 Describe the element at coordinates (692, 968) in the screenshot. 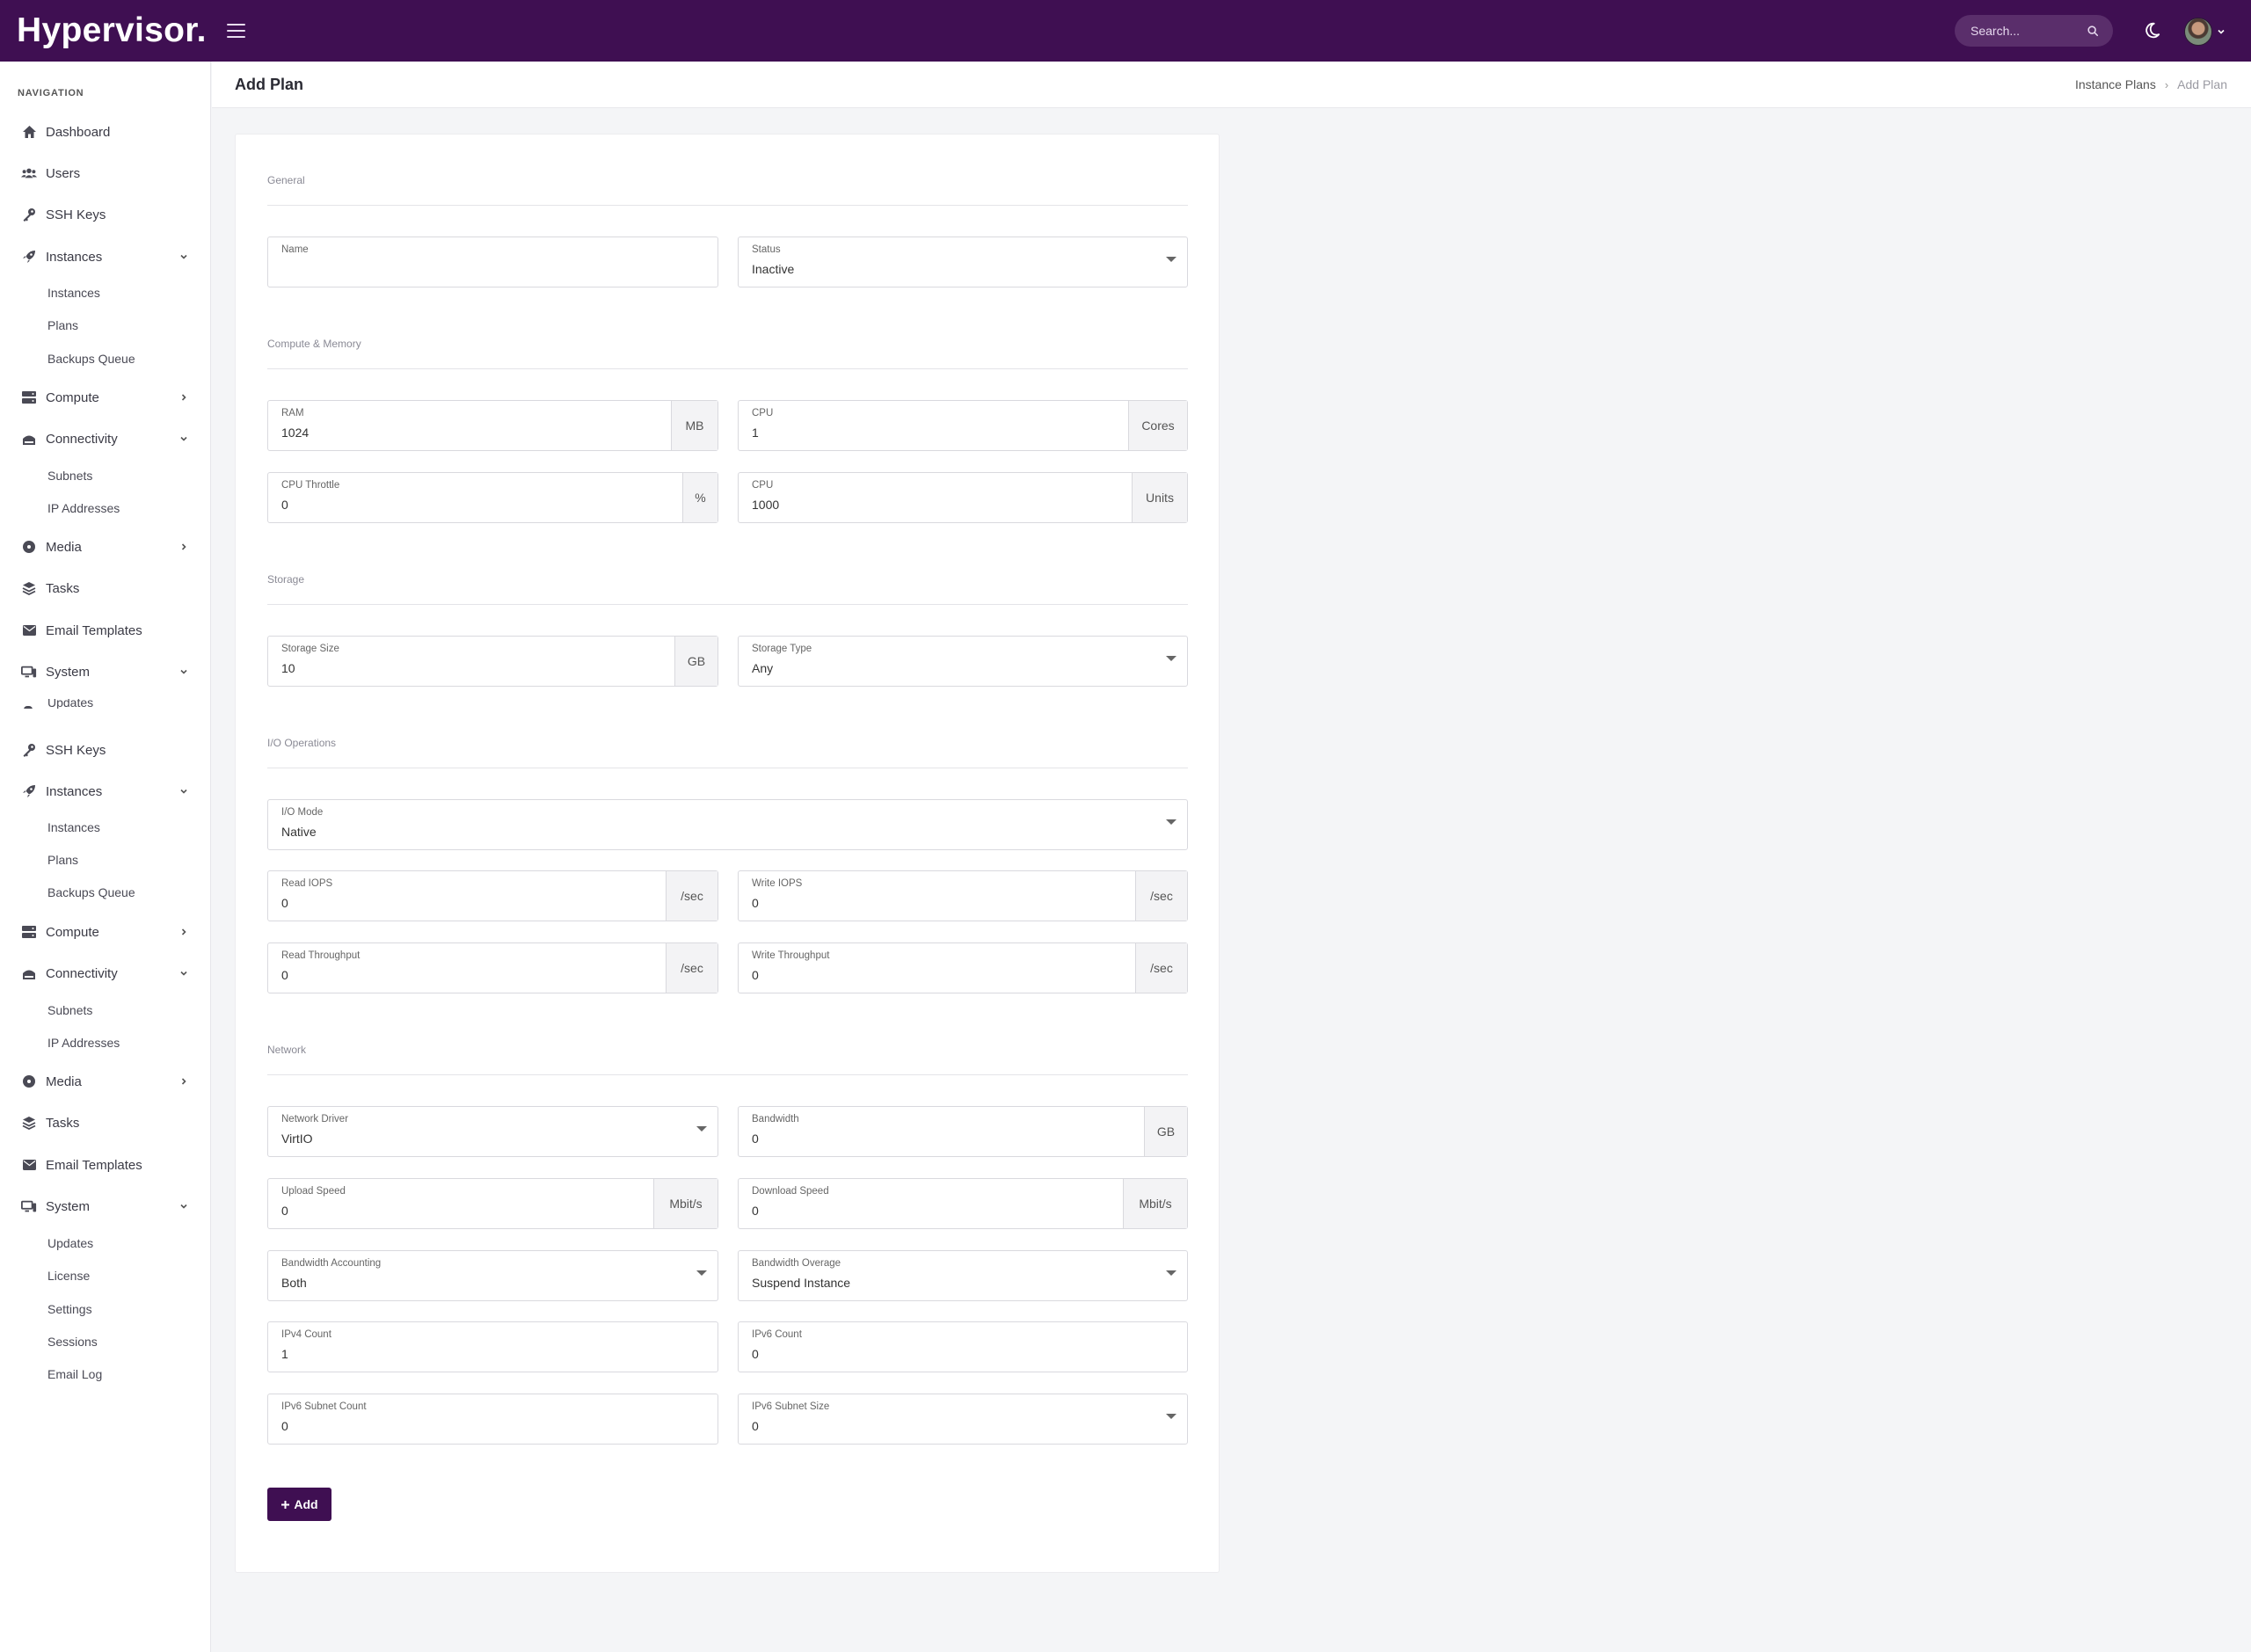

I see `read-throughput-unit-addon: /sec` at that location.